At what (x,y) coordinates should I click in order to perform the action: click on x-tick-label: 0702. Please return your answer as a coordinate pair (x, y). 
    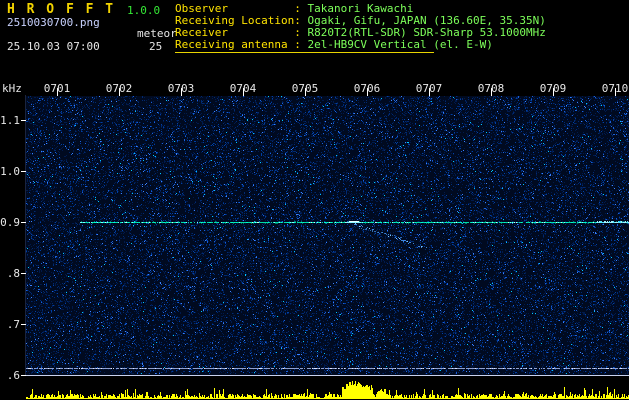
    Looking at the image, I should click on (119, 88).